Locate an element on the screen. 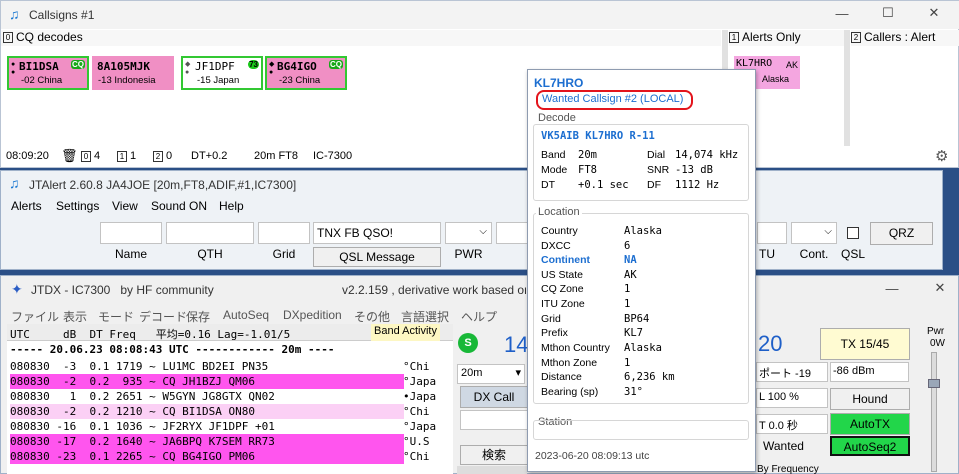 The image size is (959, 474). pwr-select: ⌵ is located at coordinates (468, 233).